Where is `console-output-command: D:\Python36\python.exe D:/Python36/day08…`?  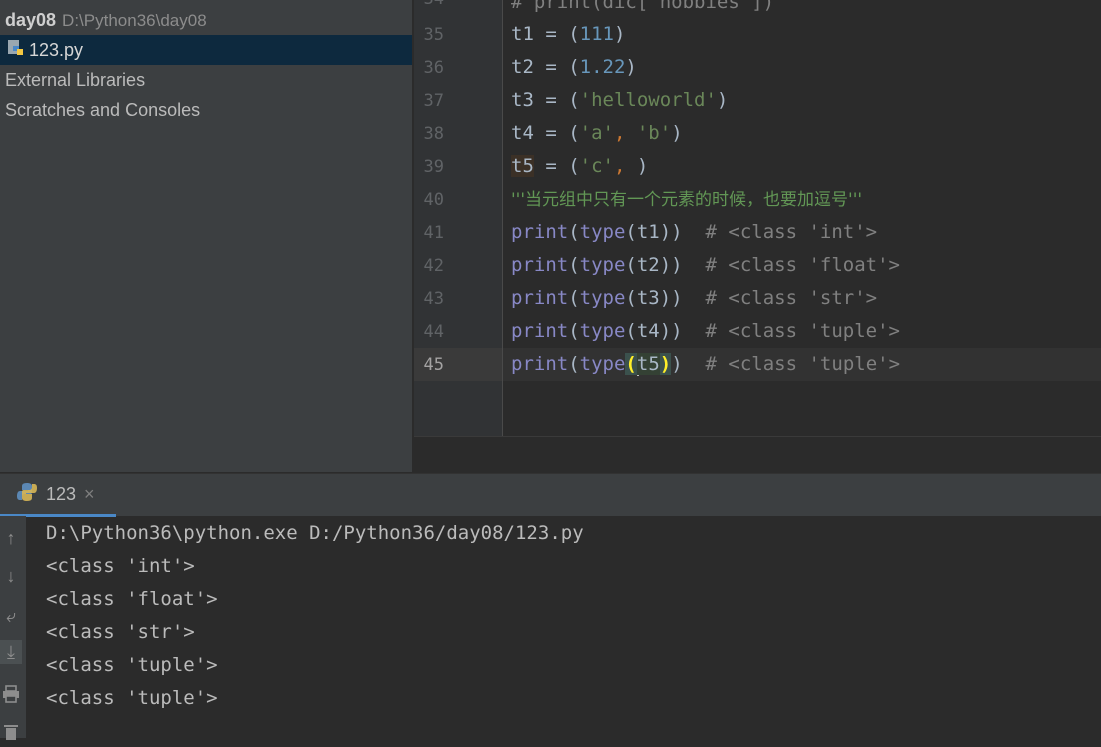 console-output-command: D:\Python36\python.exe D:/Python36/day08… is located at coordinates (315, 533).